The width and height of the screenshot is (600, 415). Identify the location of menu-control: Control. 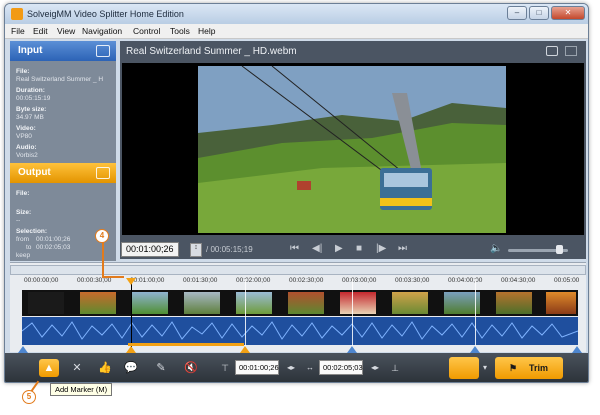
(146, 31).